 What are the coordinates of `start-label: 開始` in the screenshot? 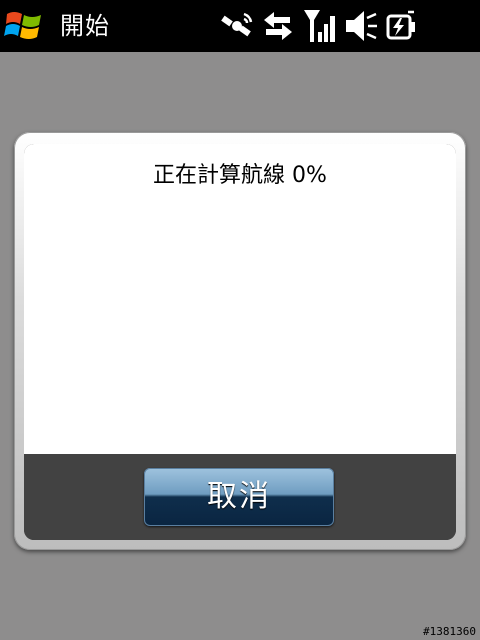 It's located at (85, 26).